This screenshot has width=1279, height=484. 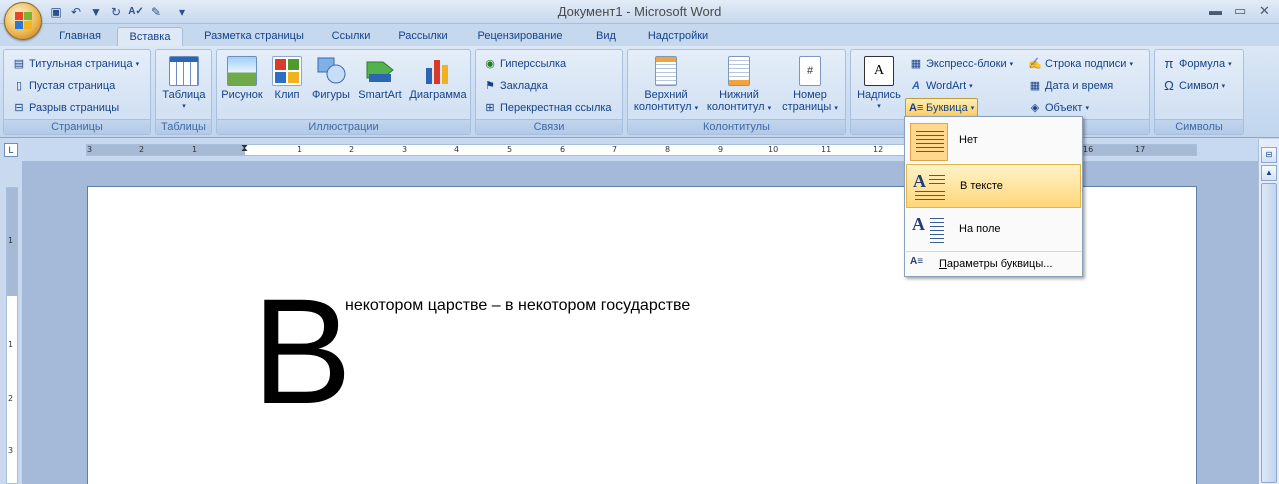 I want to click on tab-mailings: Рассылки, so click(x=423, y=37).